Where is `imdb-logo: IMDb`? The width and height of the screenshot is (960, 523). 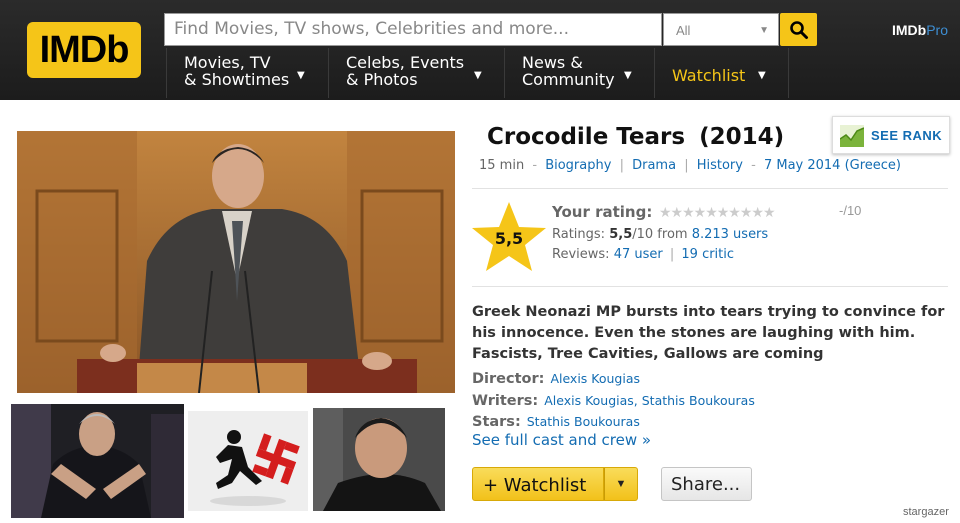
imdb-logo: IMDb is located at coordinates (84, 50).